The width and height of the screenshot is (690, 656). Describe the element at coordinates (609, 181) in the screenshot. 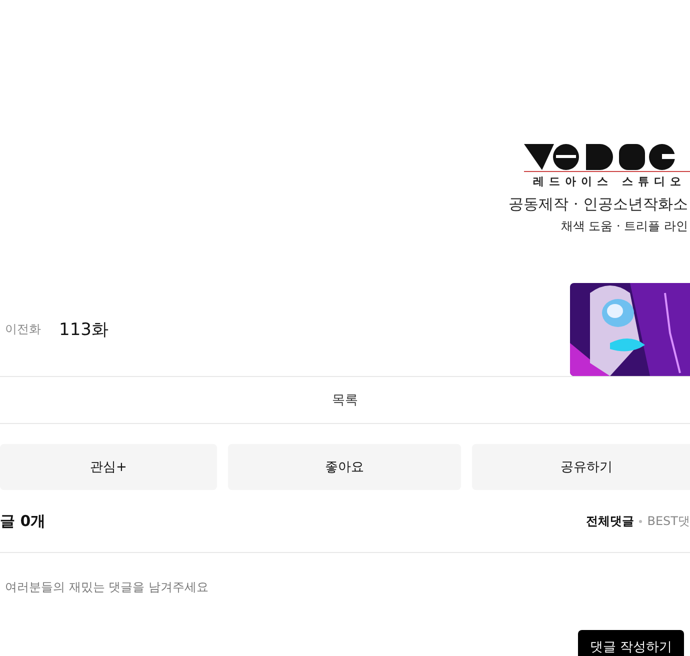

I see `studio-name: 레드아이스 스튜디오` at that location.